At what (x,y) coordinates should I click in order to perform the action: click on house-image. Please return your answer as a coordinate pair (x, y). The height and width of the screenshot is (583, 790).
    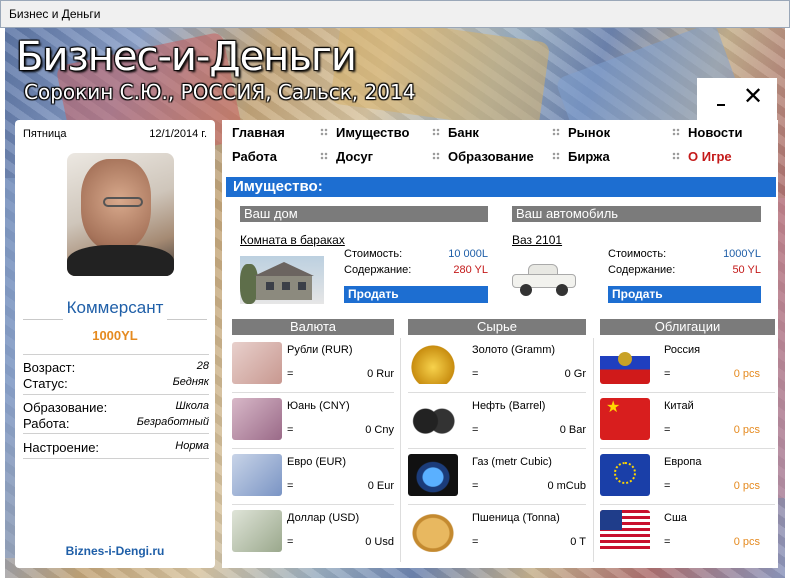
    Looking at the image, I should click on (282, 280).